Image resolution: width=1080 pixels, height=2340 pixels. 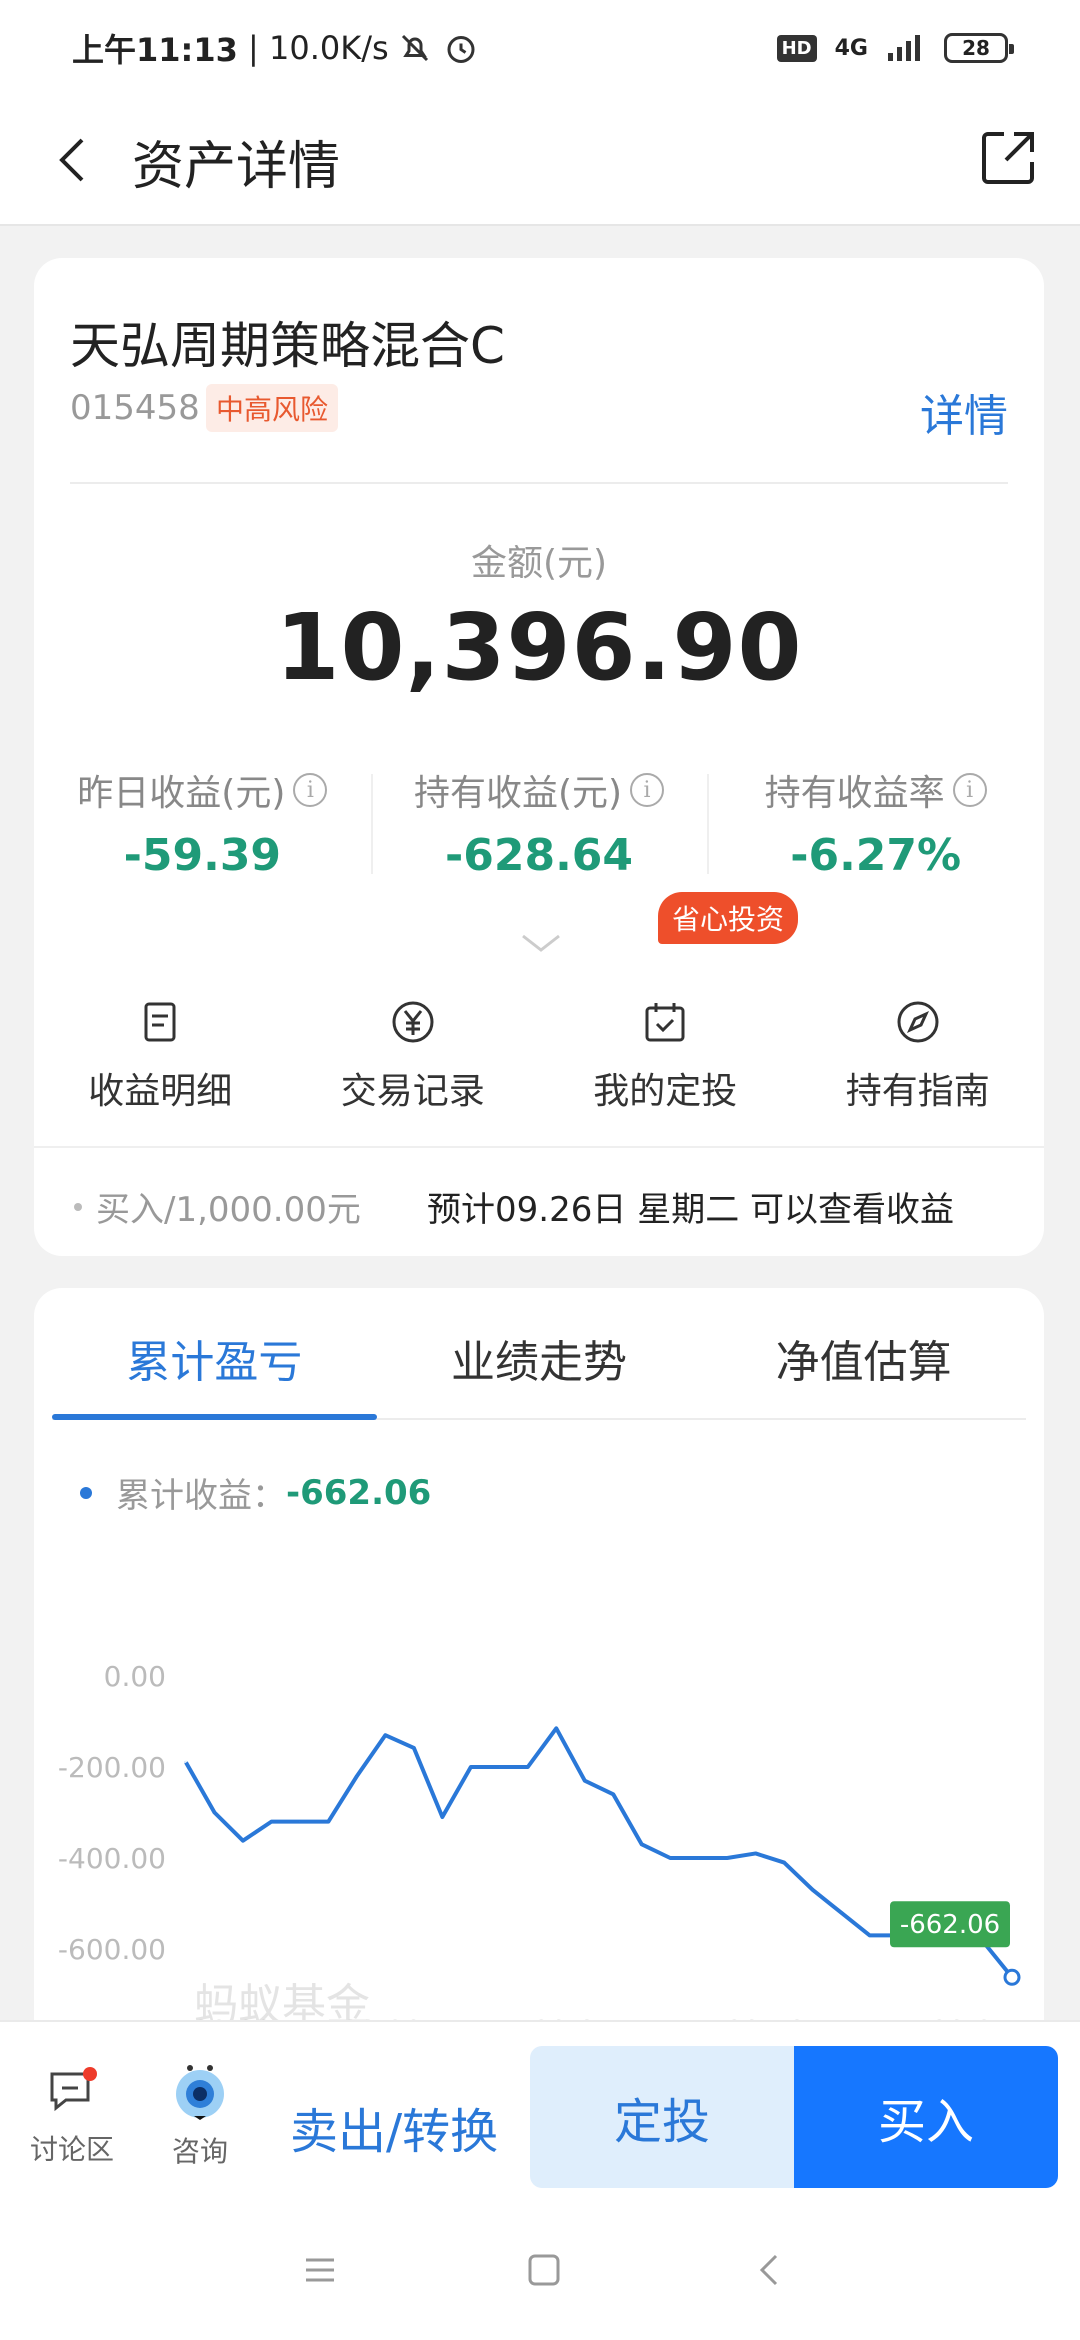 What do you see at coordinates (135, 408) in the screenshot?
I see `fund-code: 015458` at bounding box center [135, 408].